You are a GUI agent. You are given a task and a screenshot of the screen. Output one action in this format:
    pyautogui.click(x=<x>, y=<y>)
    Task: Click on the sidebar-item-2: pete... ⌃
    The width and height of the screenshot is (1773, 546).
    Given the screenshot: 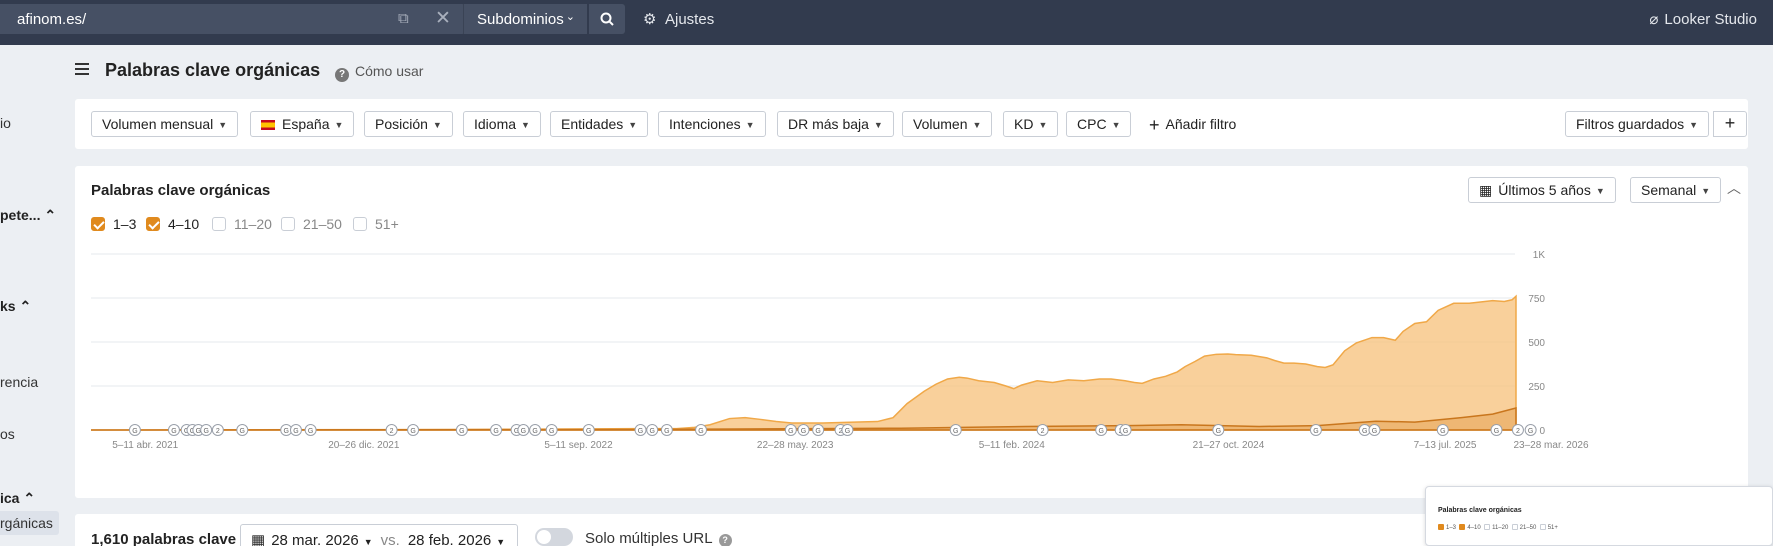 What is the action you would take?
    pyautogui.click(x=28, y=215)
    